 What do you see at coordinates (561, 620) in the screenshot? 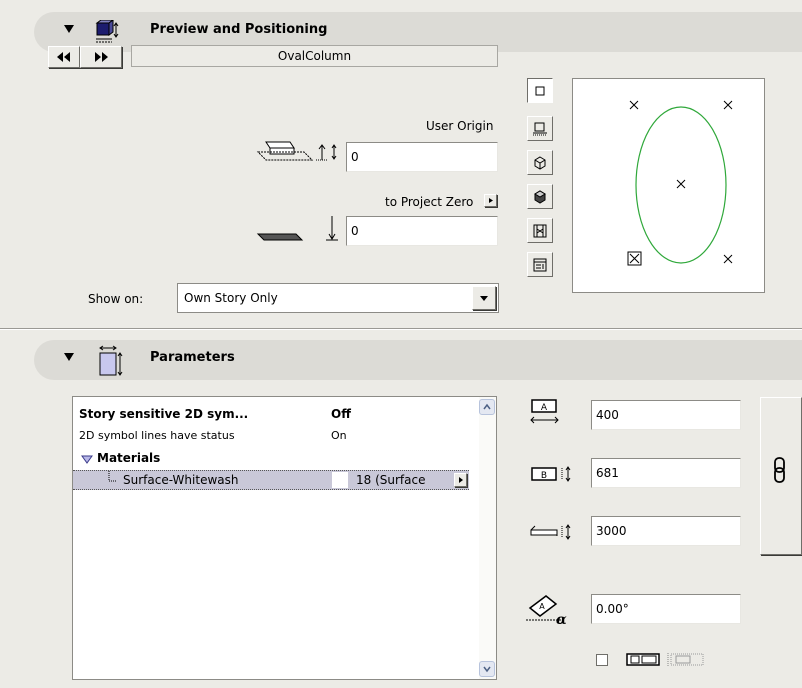
I see `svg-text: α` at bounding box center [561, 620].